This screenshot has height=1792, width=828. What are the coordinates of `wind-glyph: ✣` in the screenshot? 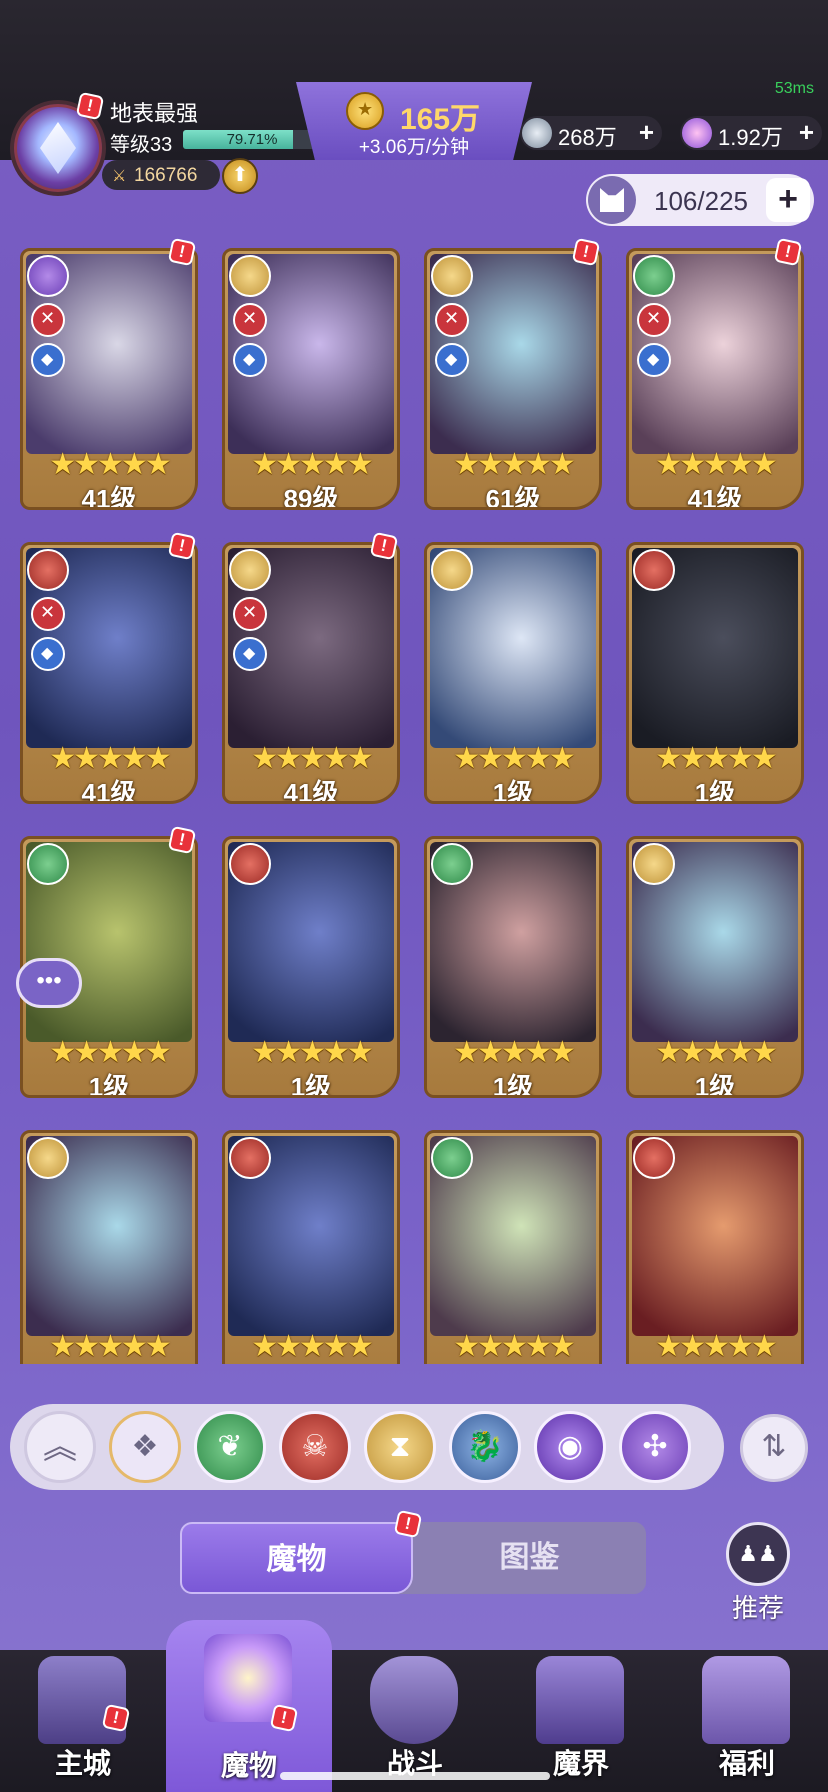 It's located at (655, 1446).